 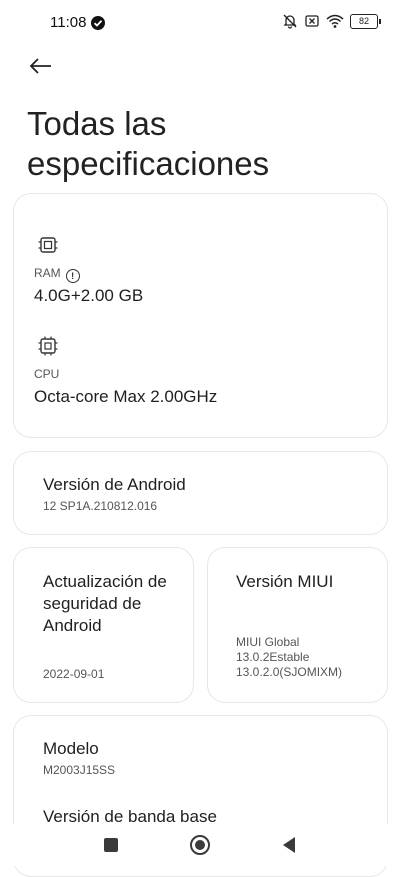 What do you see at coordinates (200, 23) in the screenshot?
I see `status-bar: 11:08 82` at bounding box center [200, 23].